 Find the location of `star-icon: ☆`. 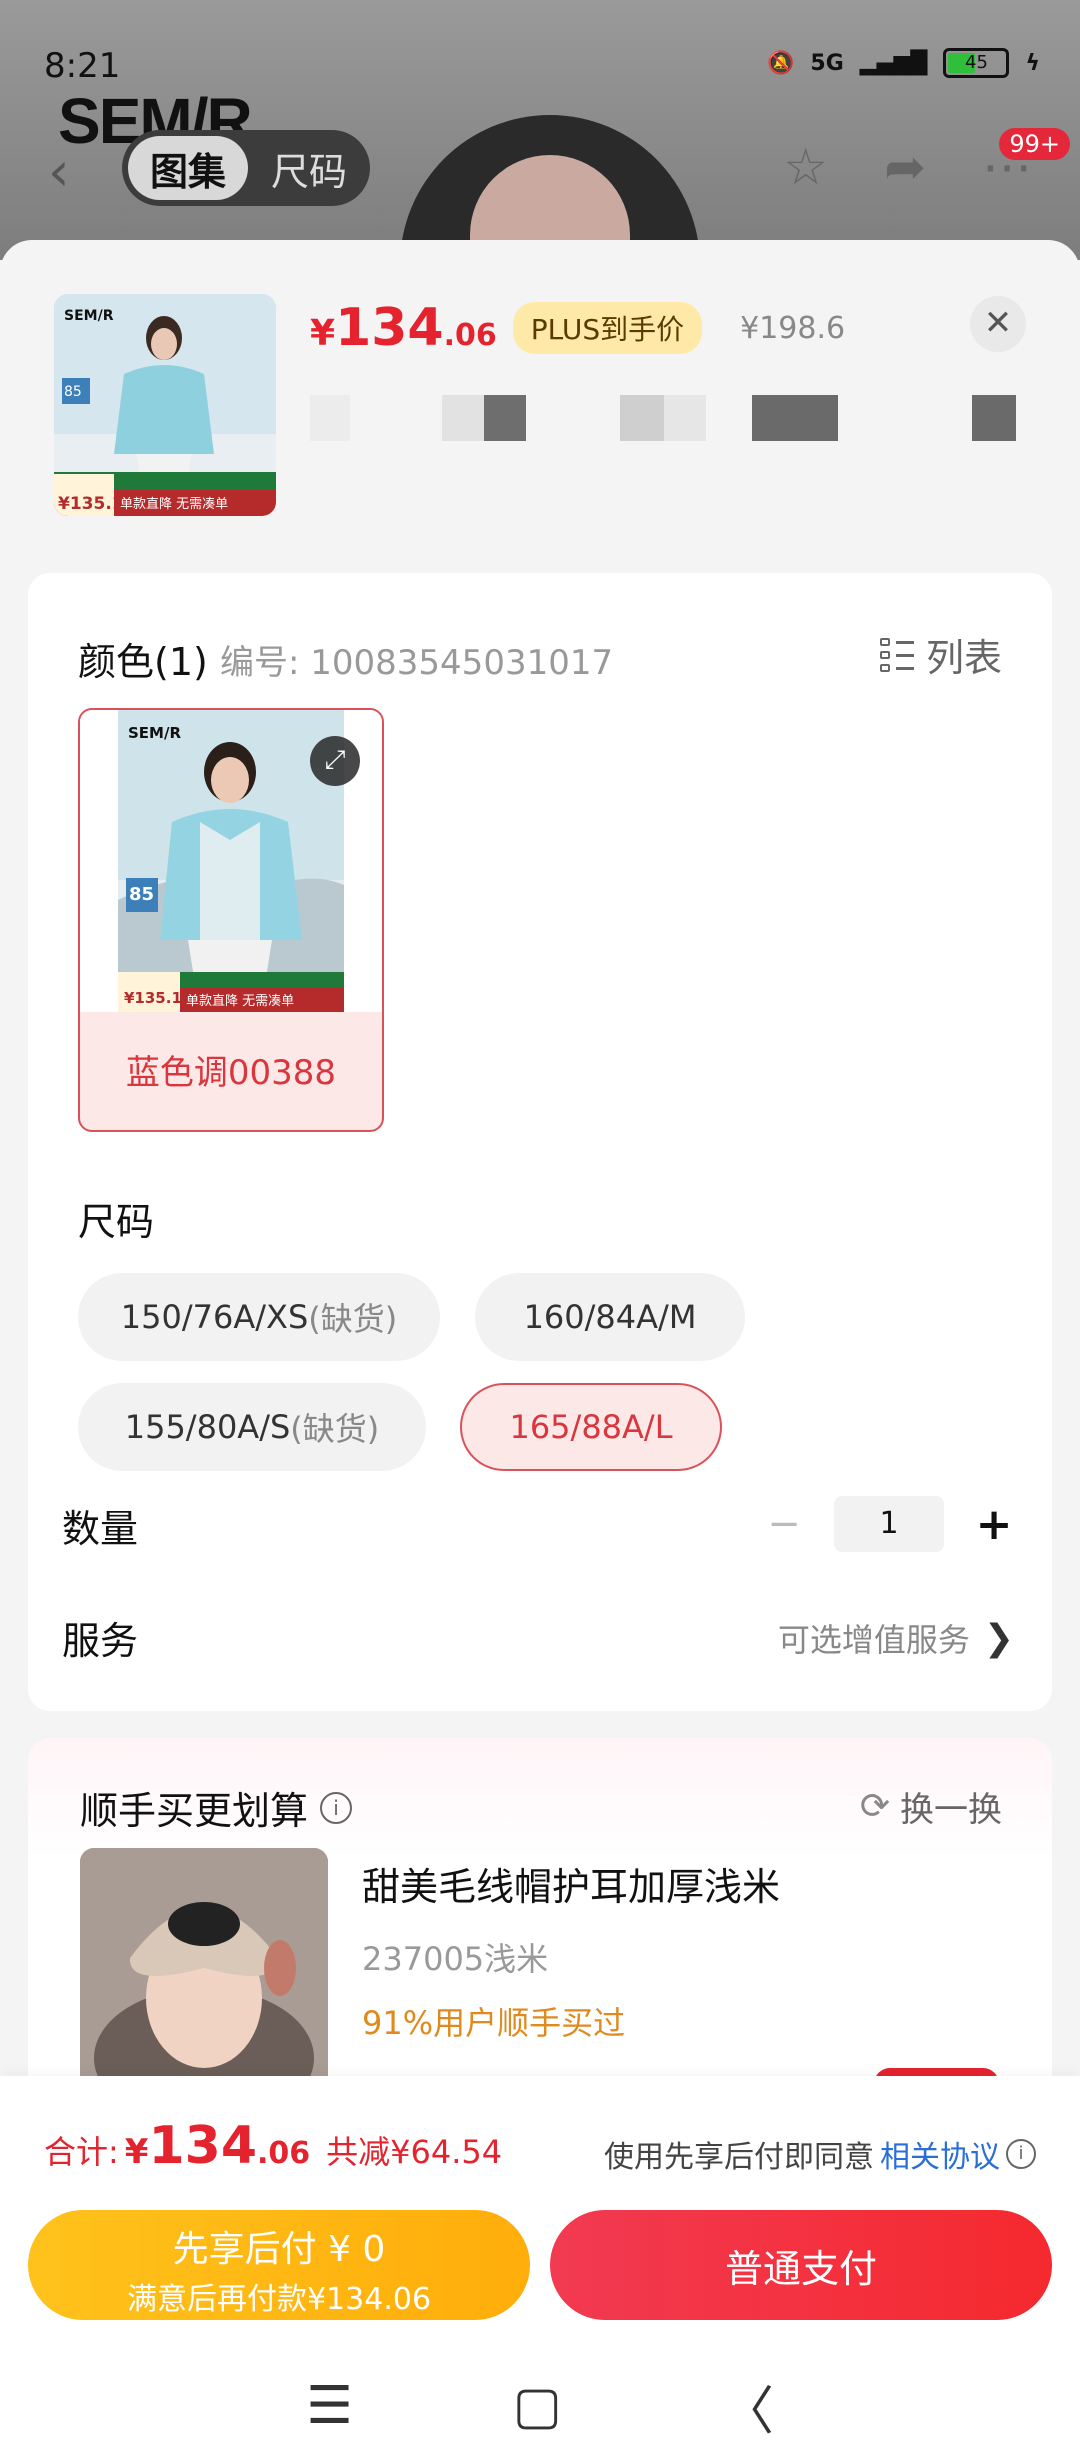

star-icon: ☆ is located at coordinates (805, 167).